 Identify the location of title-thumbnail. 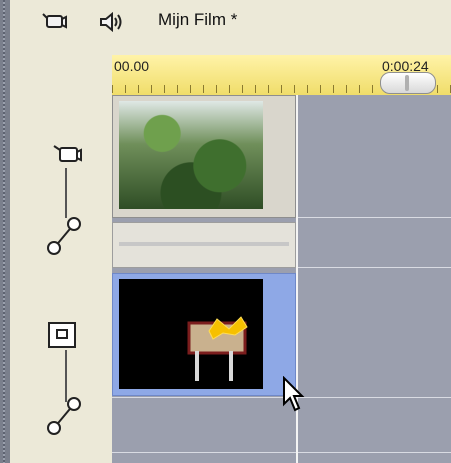
(191, 334).